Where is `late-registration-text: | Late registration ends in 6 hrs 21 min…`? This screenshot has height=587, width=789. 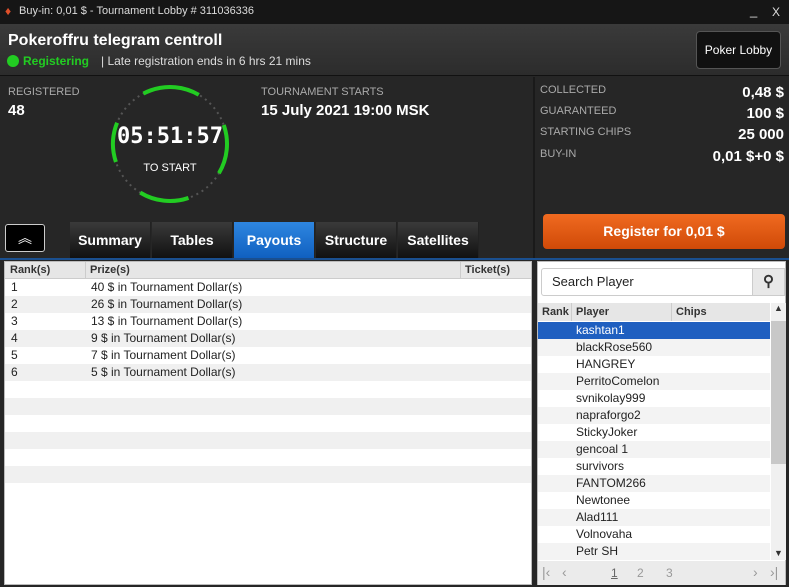
late-registration-text: | Late registration ends in 6 hrs 21 min… is located at coordinates (206, 61).